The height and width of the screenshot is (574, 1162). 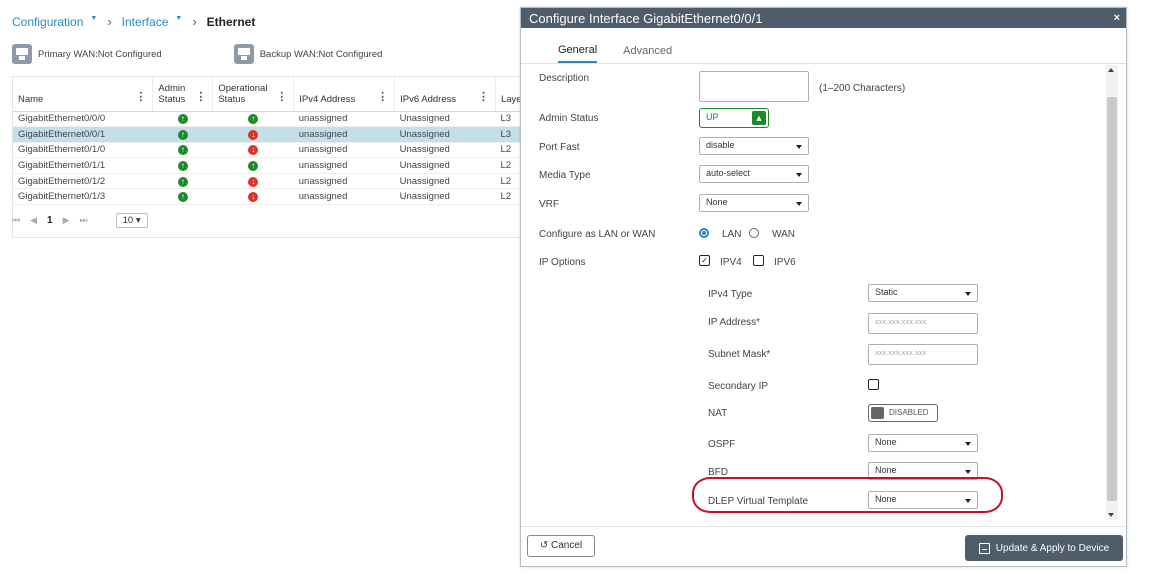 What do you see at coordinates (549, 204) in the screenshot?
I see `vrf-label: VRF` at bounding box center [549, 204].